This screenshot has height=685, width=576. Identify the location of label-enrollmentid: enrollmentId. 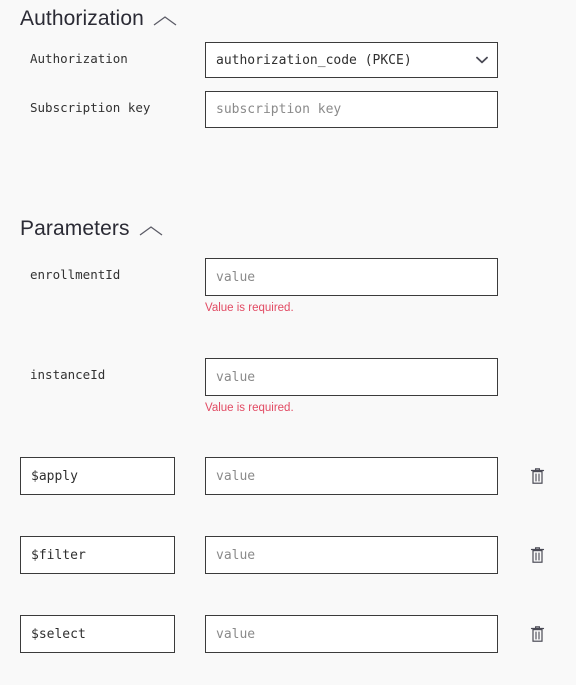
(75, 274).